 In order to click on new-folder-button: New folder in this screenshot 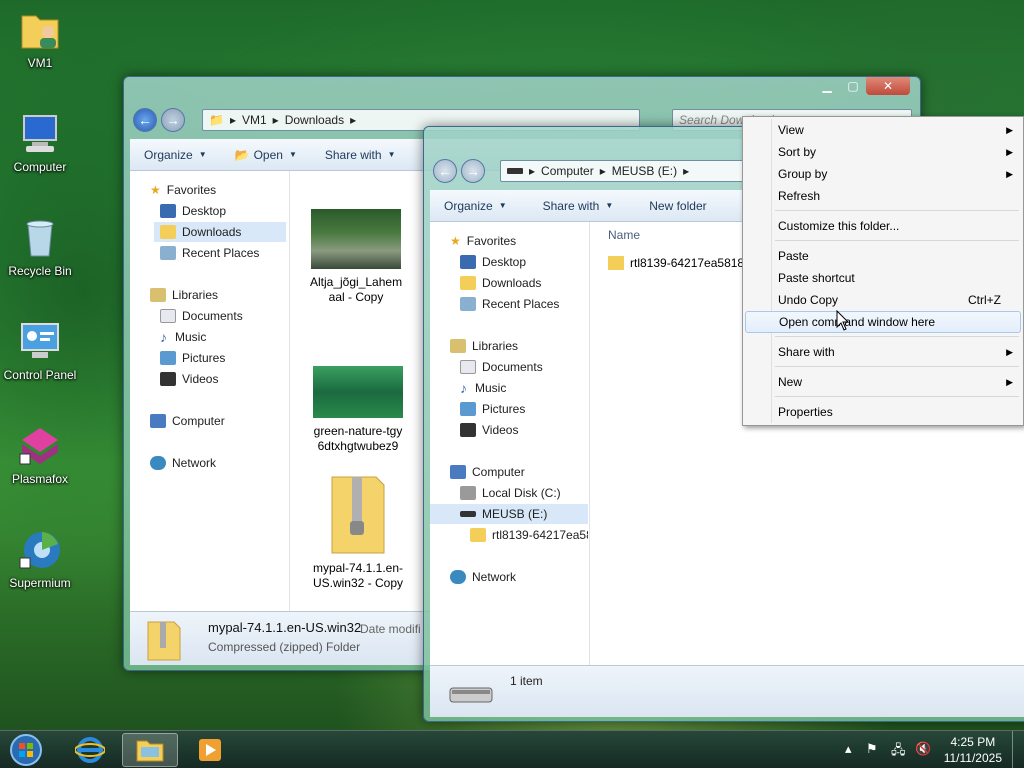, I will do `click(677, 206)`.